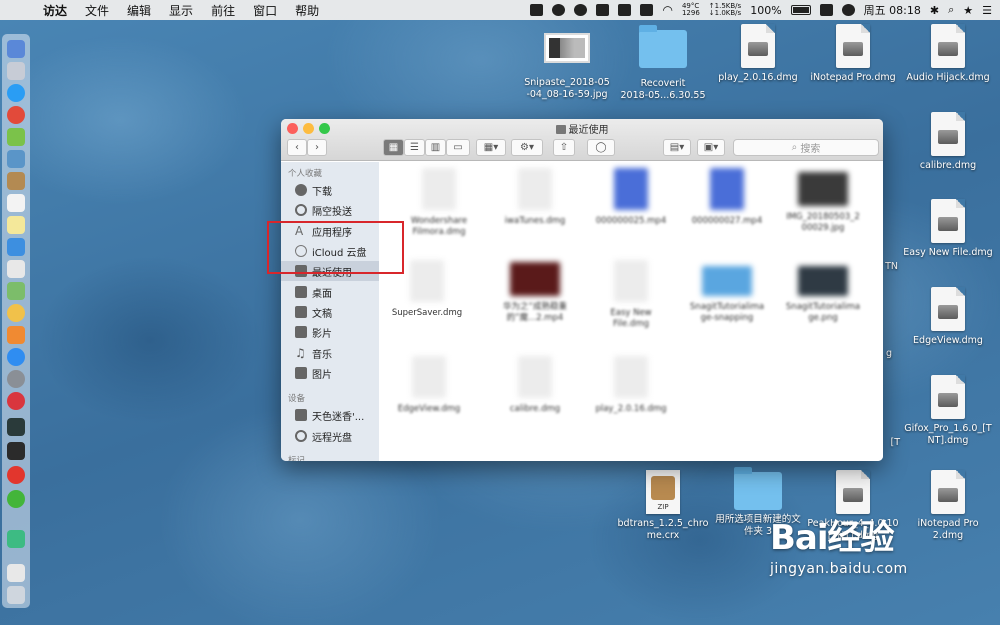  I want to click on toolbox-button: ▣▾, so click(711, 147).